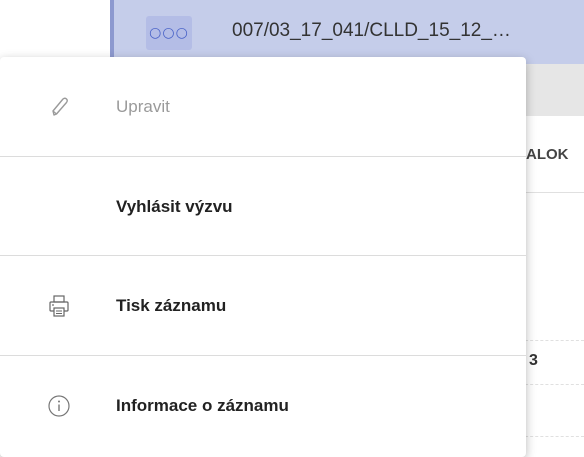 Image resolution: width=584 pixels, height=457 pixels. Describe the element at coordinates (169, 33) in the screenshot. I see `more-actions-button: ○○○` at that location.